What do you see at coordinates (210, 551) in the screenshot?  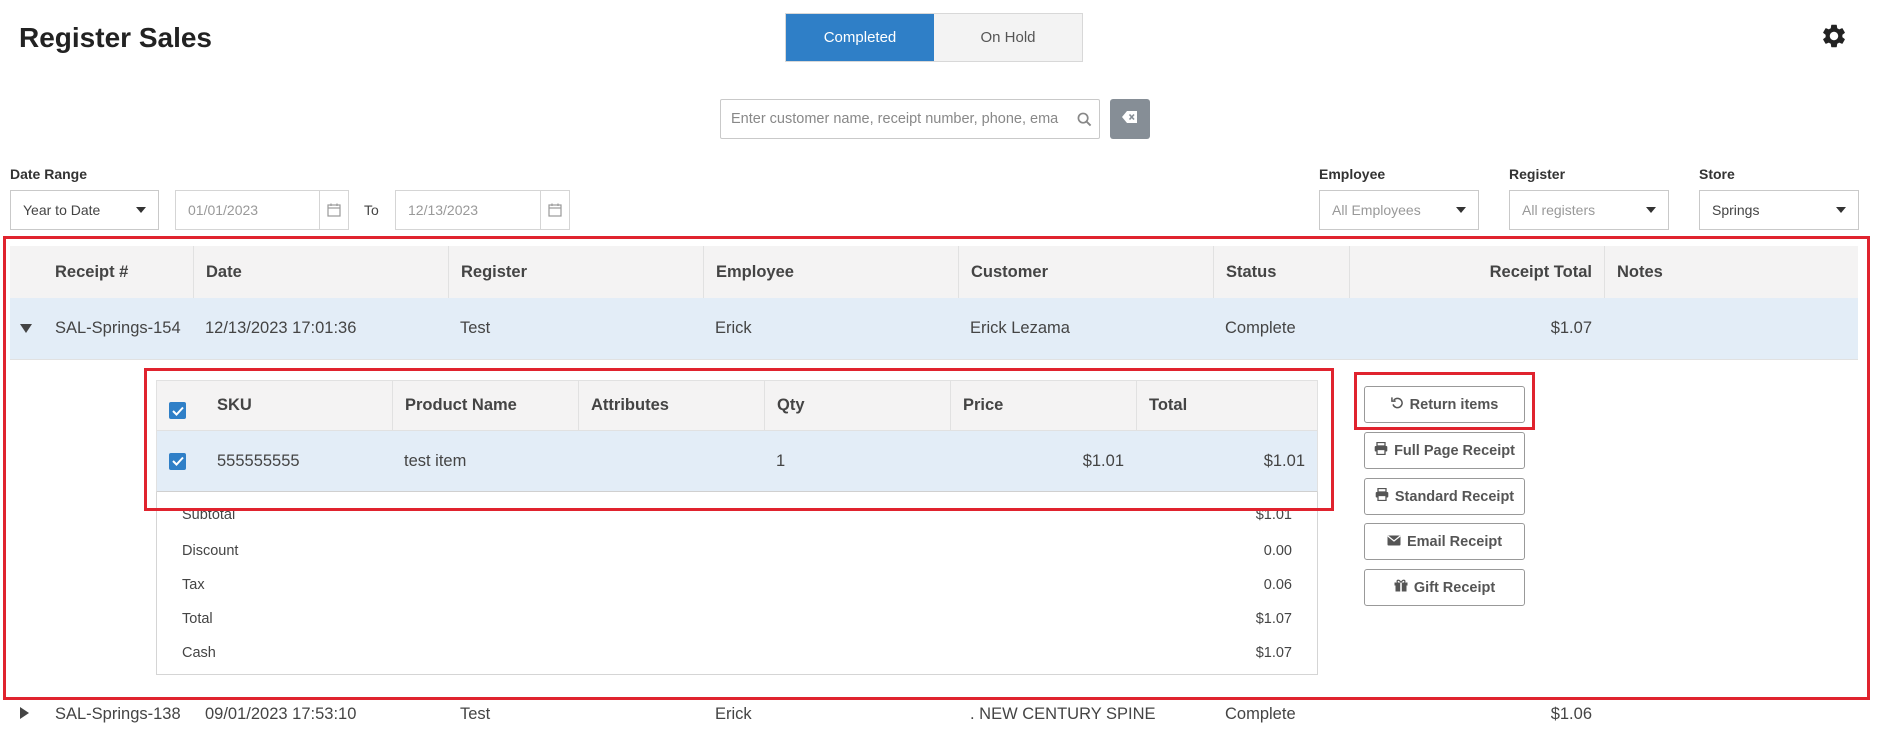 I see `discount-label: Discount` at bounding box center [210, 551].